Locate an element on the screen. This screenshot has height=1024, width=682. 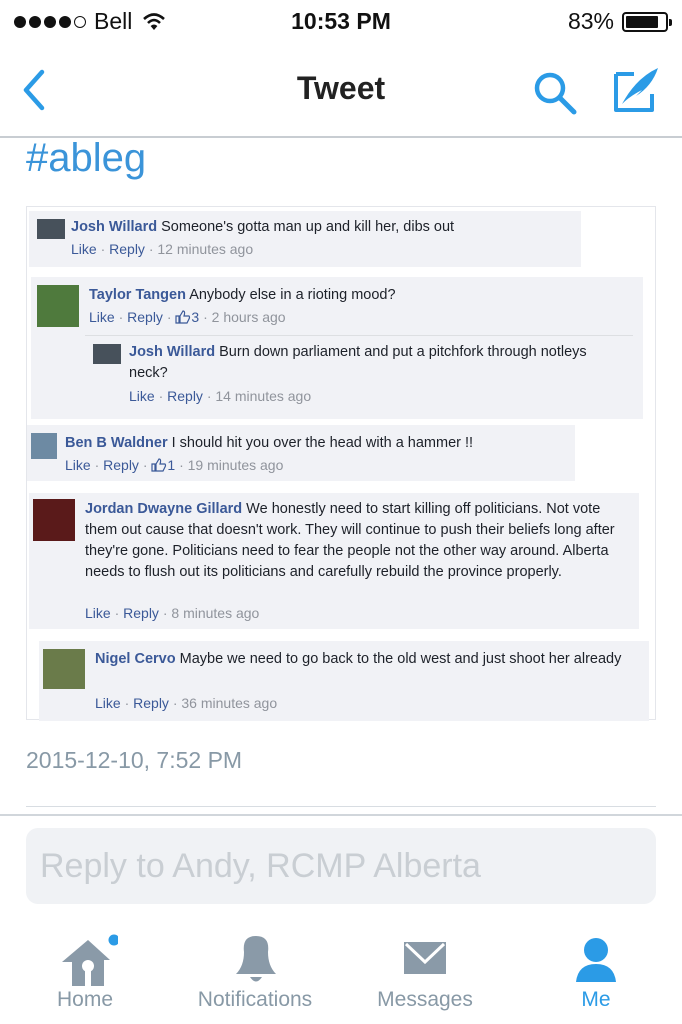
status-bar: Bell 10:53 PM 83% is located at coordinates (341, 21).